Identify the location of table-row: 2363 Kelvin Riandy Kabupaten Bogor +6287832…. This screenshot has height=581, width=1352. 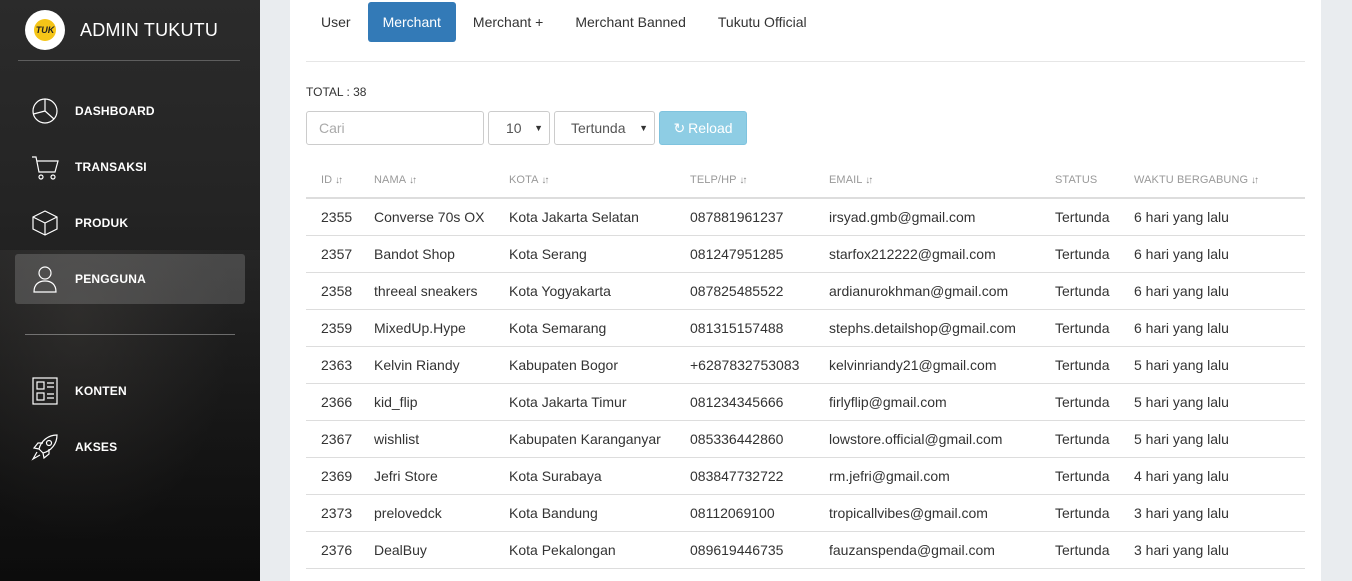
(805, 365).